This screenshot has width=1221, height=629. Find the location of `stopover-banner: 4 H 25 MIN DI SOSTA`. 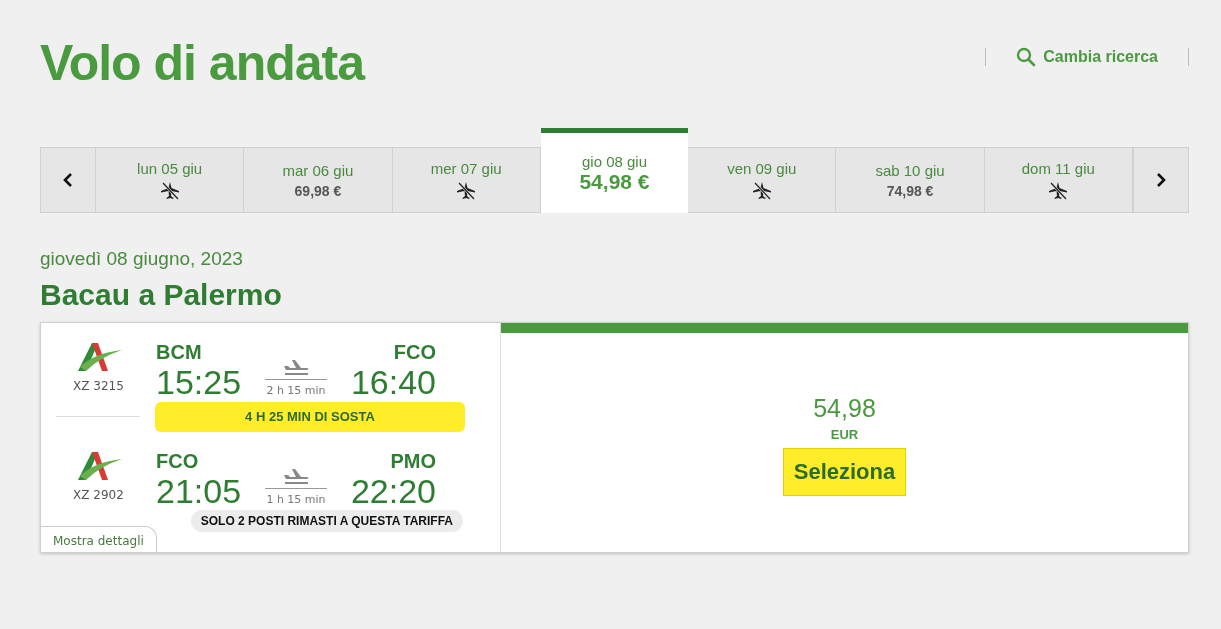

stopover-banner: 4 H 25 MIN DI SOSTA is located at coordinates (310, 416).